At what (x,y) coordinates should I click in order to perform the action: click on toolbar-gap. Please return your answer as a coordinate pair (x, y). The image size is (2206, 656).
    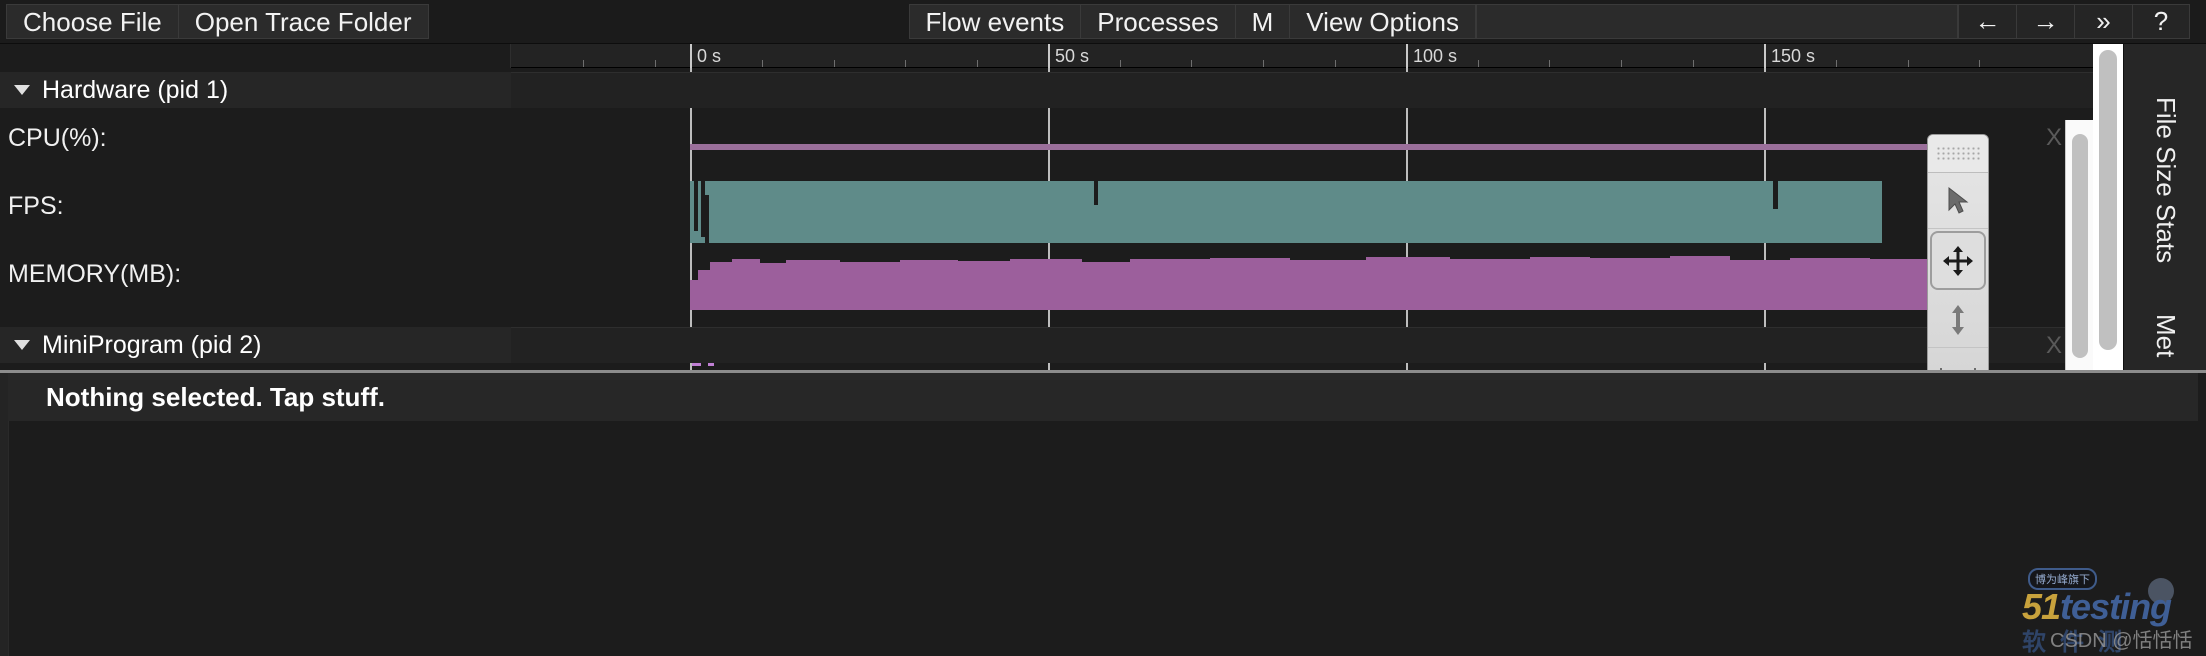
    Looking at the image, I should click on (669, 21).